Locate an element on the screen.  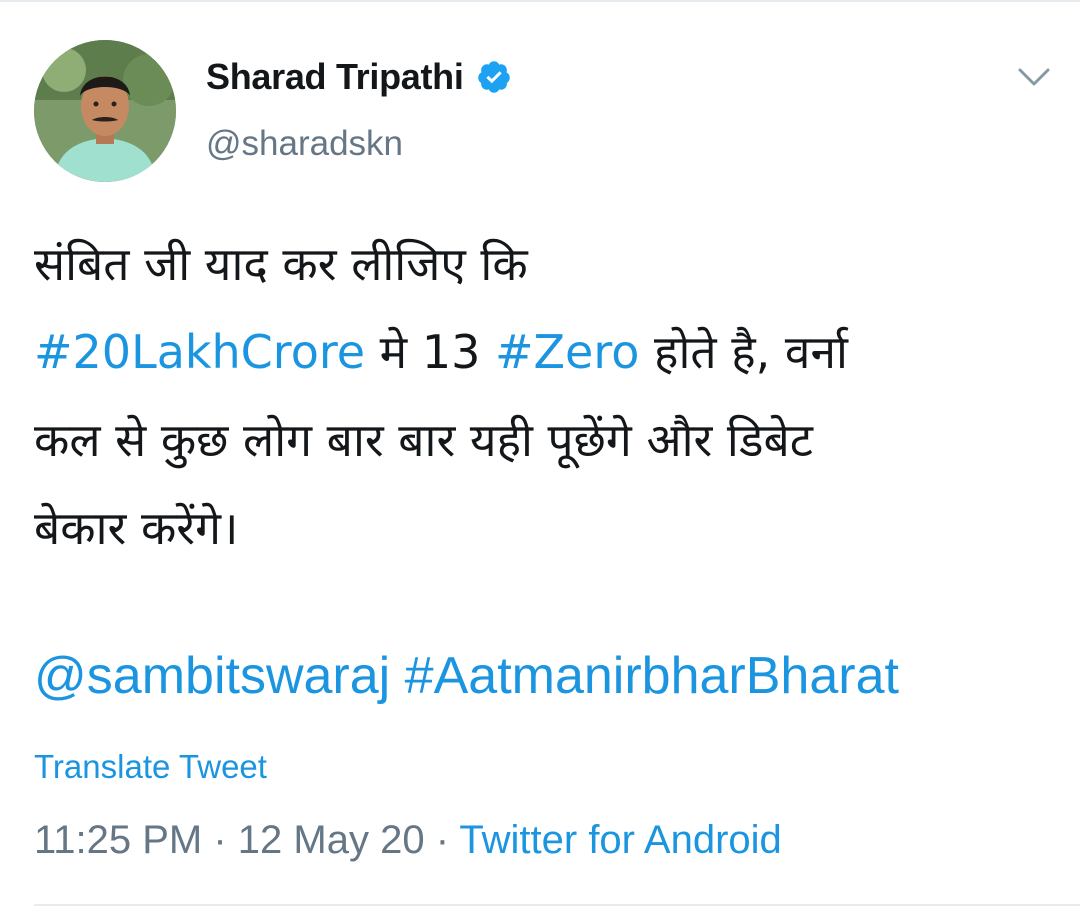
tweet-source-link: Twitter for Android is located at coordinates (620, 840).